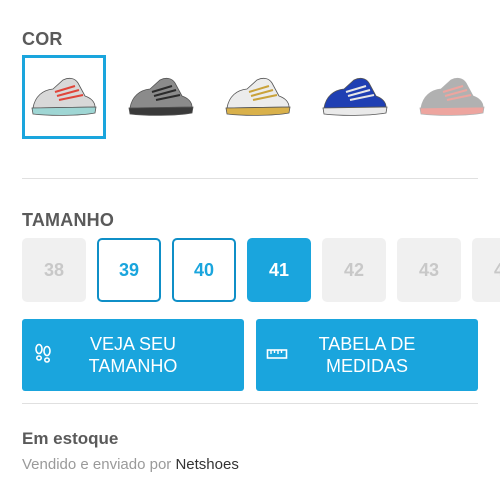  I want to click on size-option-39: 39, so click(129, 270).